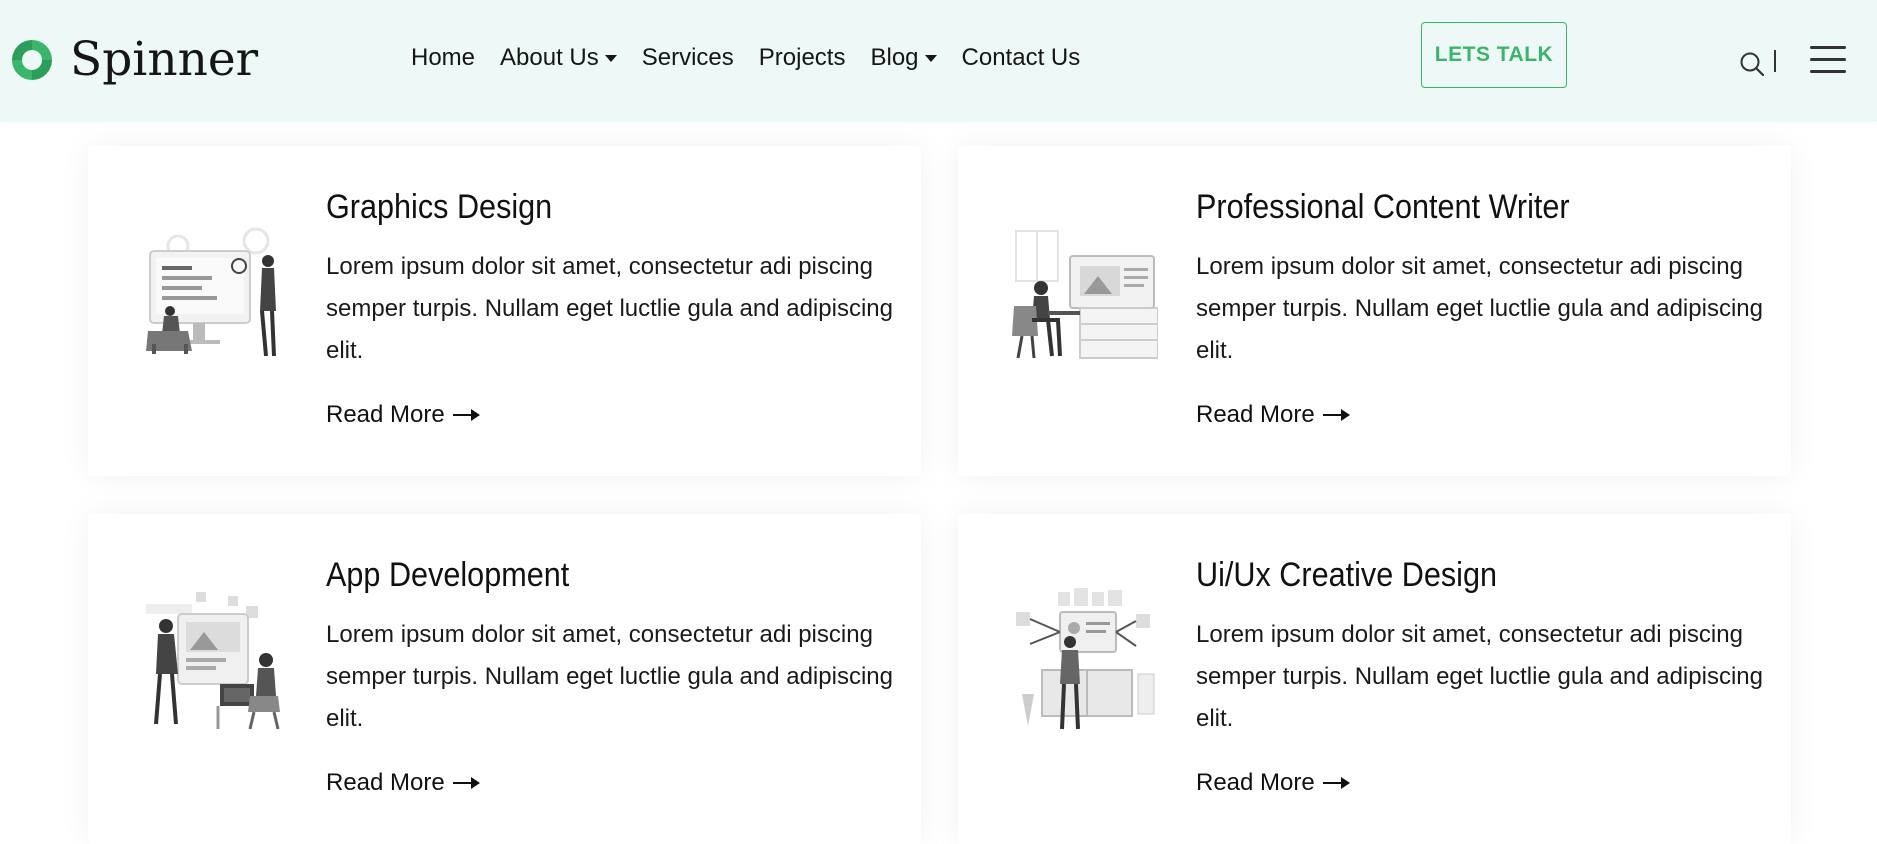 This screenshot has height=844, width=1877. I want to click on lets-talk-button: LETS TALK, so click(1494, 55).